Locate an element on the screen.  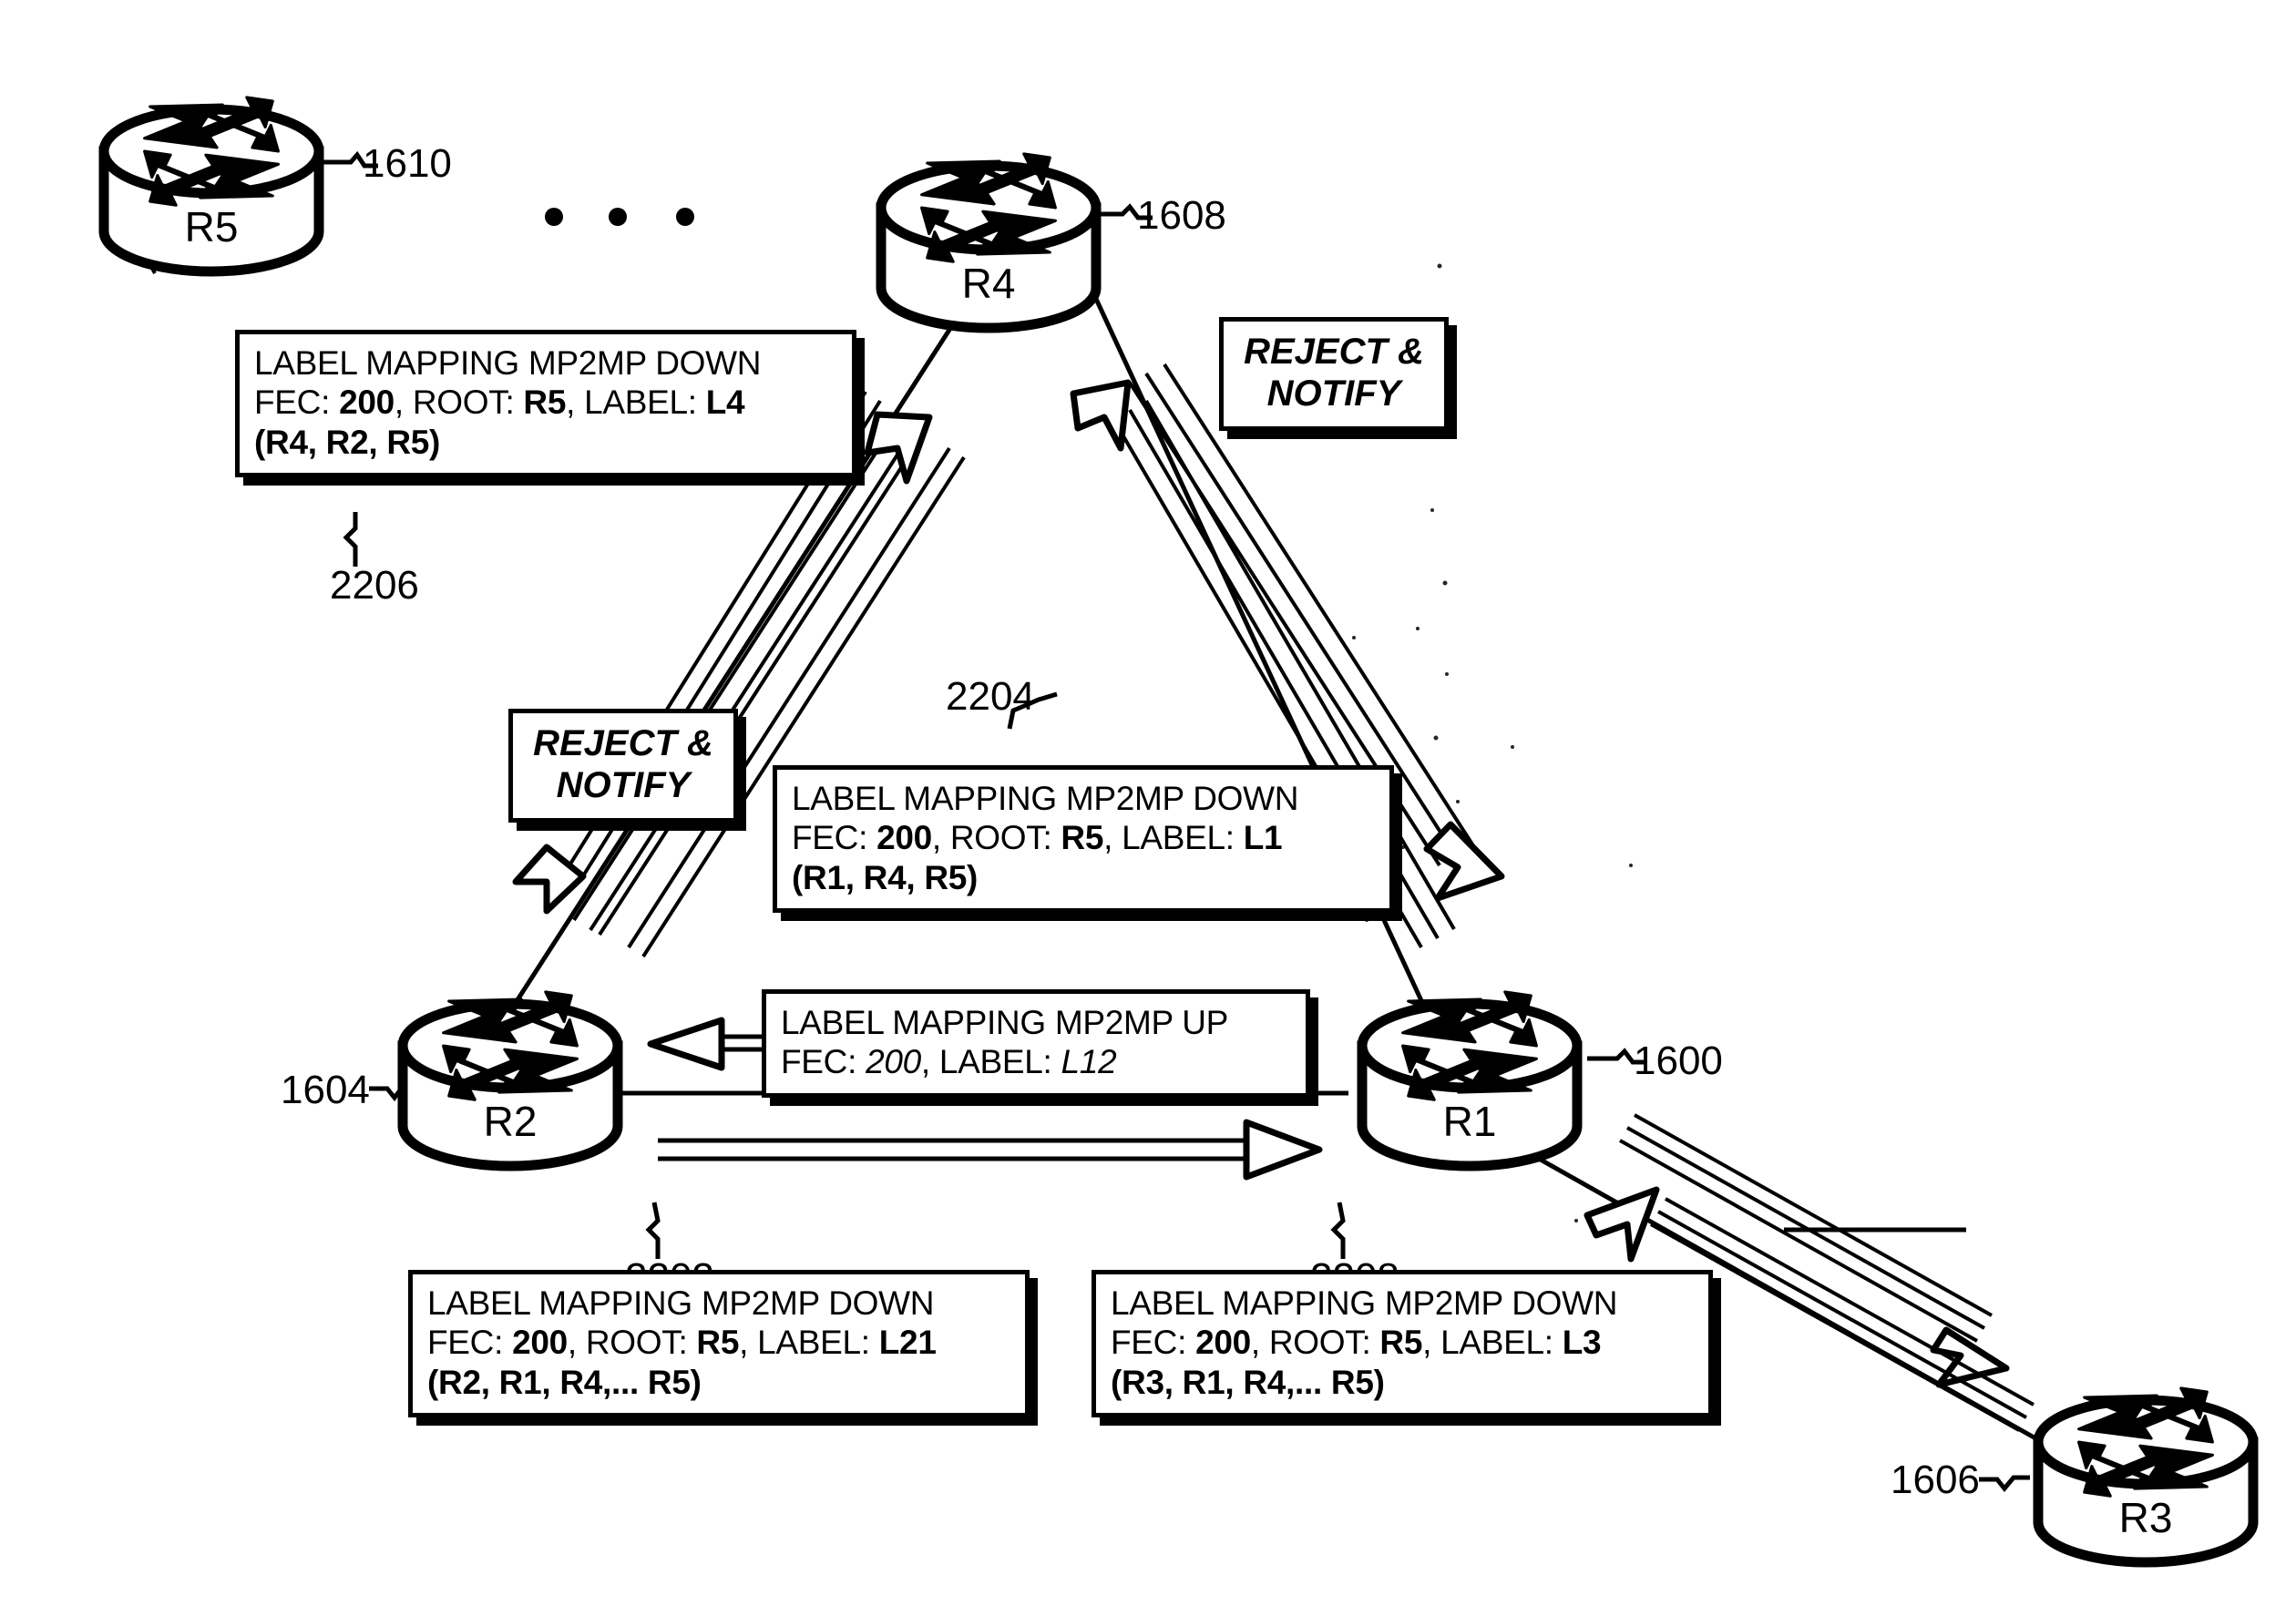
ref-numeral-1606: 1606 is located at coordinates (1935, 1480).